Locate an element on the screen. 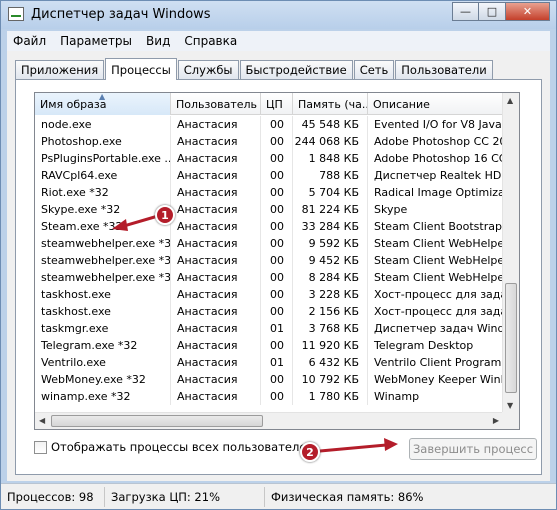 The width and height of the screenshot is (557, 510). arrow-2-icon is located at coordinates (358, 445).